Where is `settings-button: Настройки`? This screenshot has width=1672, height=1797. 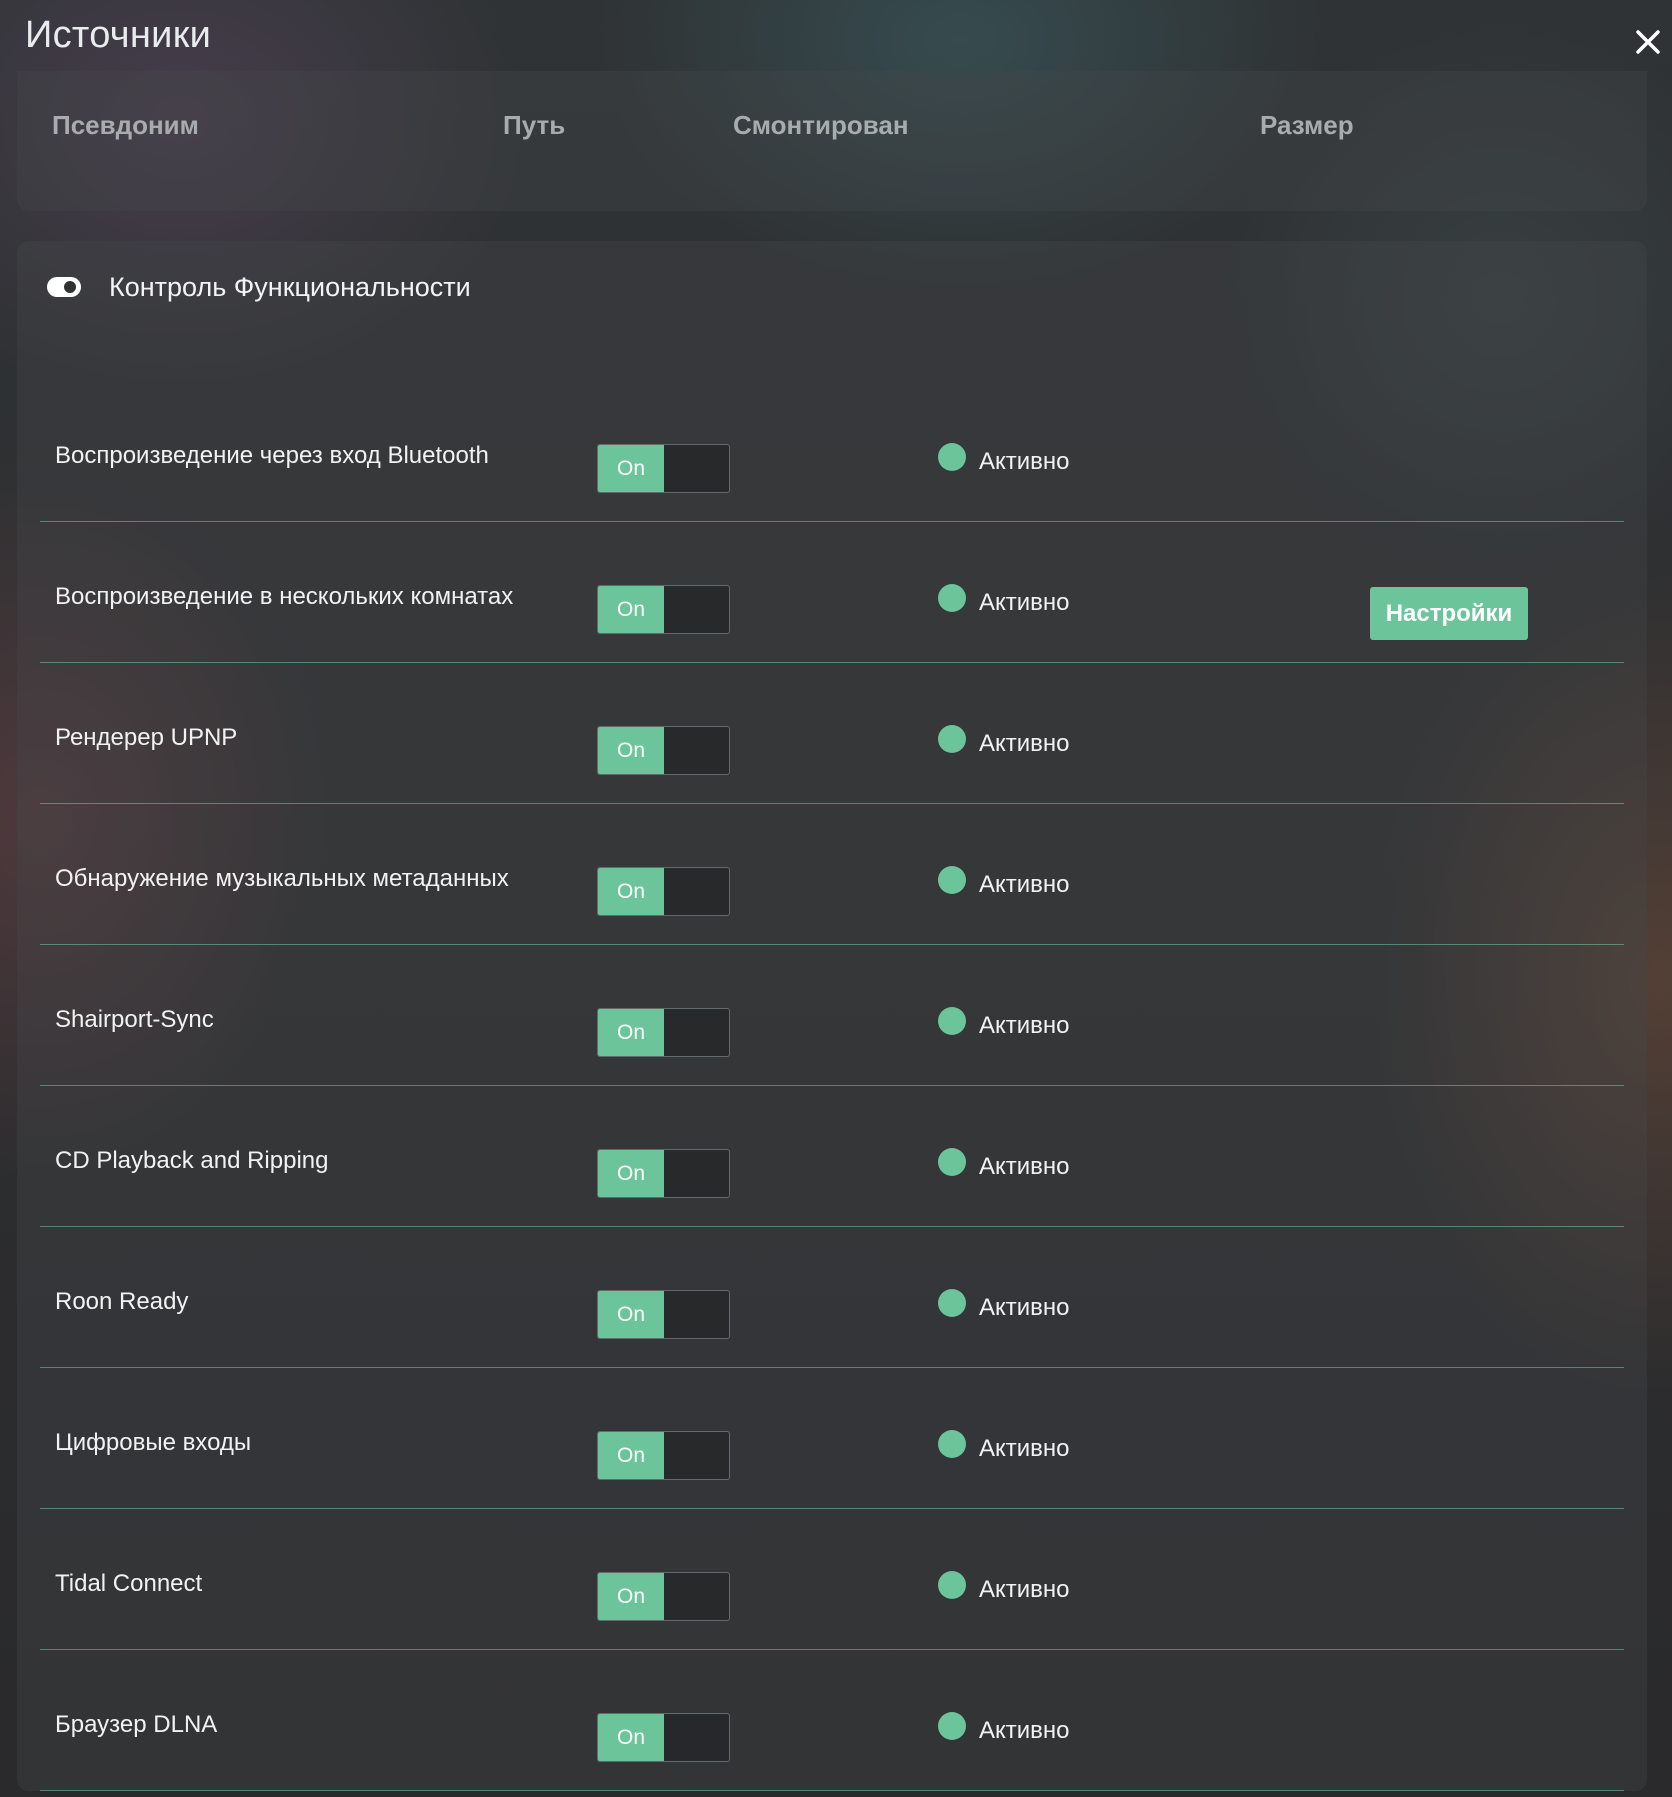
settings-button: Настройки is located at coordinates (1449, 613).